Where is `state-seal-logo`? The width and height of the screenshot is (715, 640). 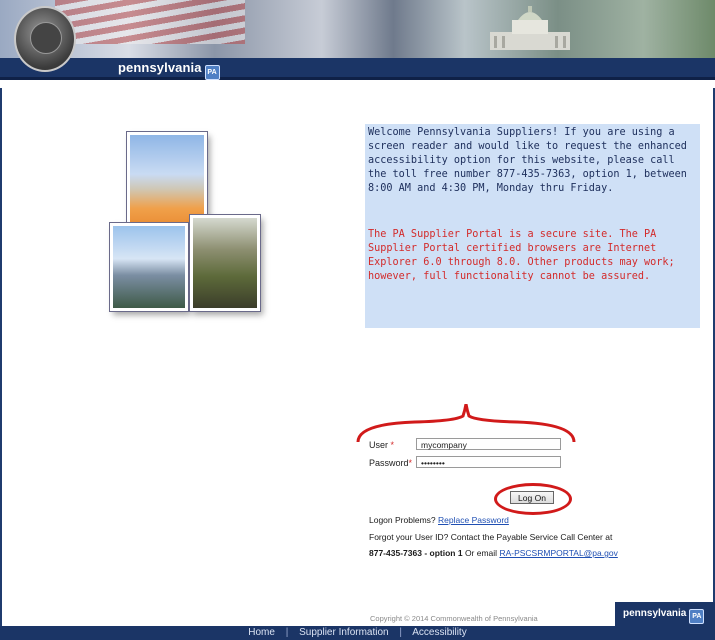
state-seal-logo is located at coordinates (45, 39).